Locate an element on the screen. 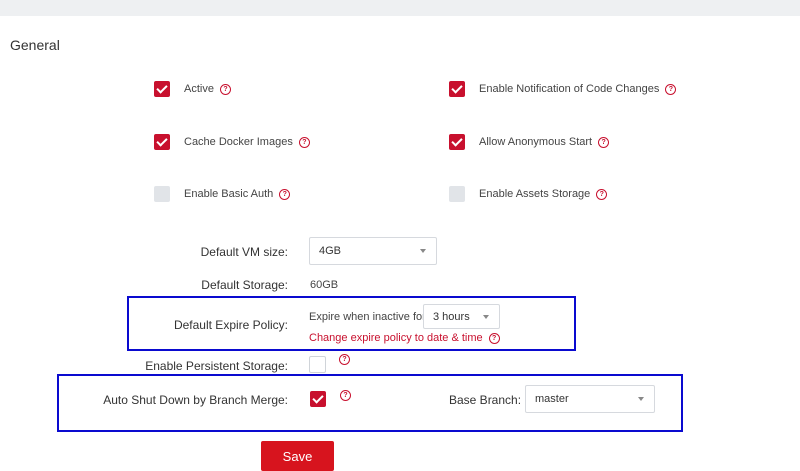 This screenshot has height=471, width=800. expire-duration-value: 3 hours is located at coordinates (451, 316).